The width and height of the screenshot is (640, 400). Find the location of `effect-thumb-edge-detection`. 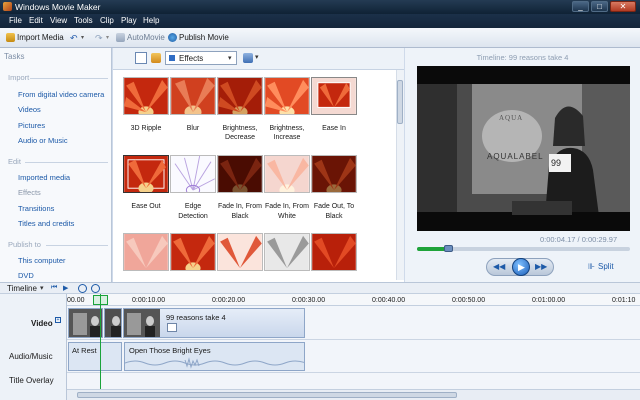

effect-thumb-edge-detection is located at coordinates (193, 174).